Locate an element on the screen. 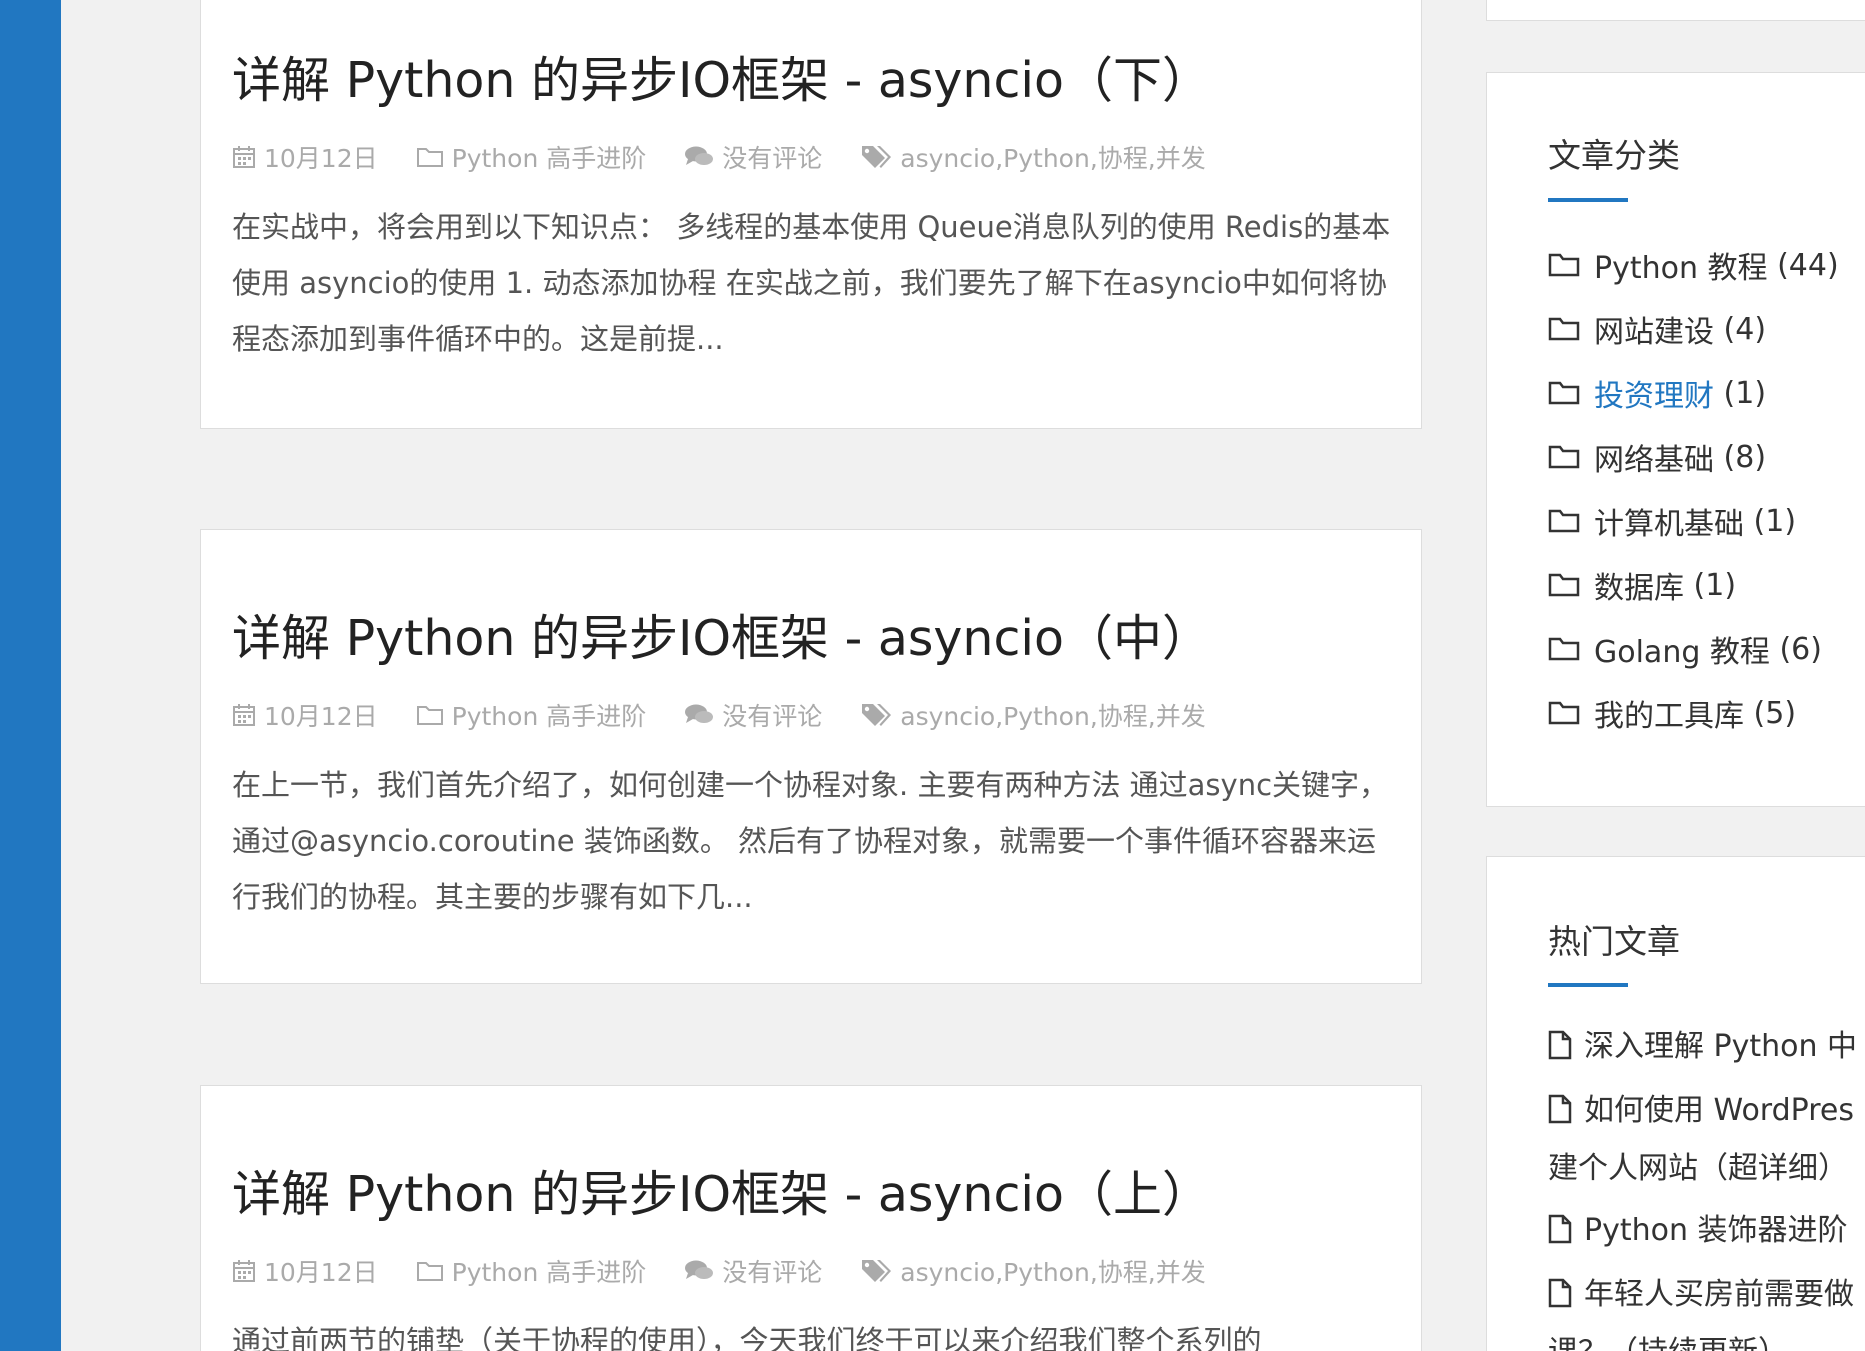 The width and height of the screenshot is (1865, 1351). category-item: 数据库 (1) is located at coordinates (1642, 585).